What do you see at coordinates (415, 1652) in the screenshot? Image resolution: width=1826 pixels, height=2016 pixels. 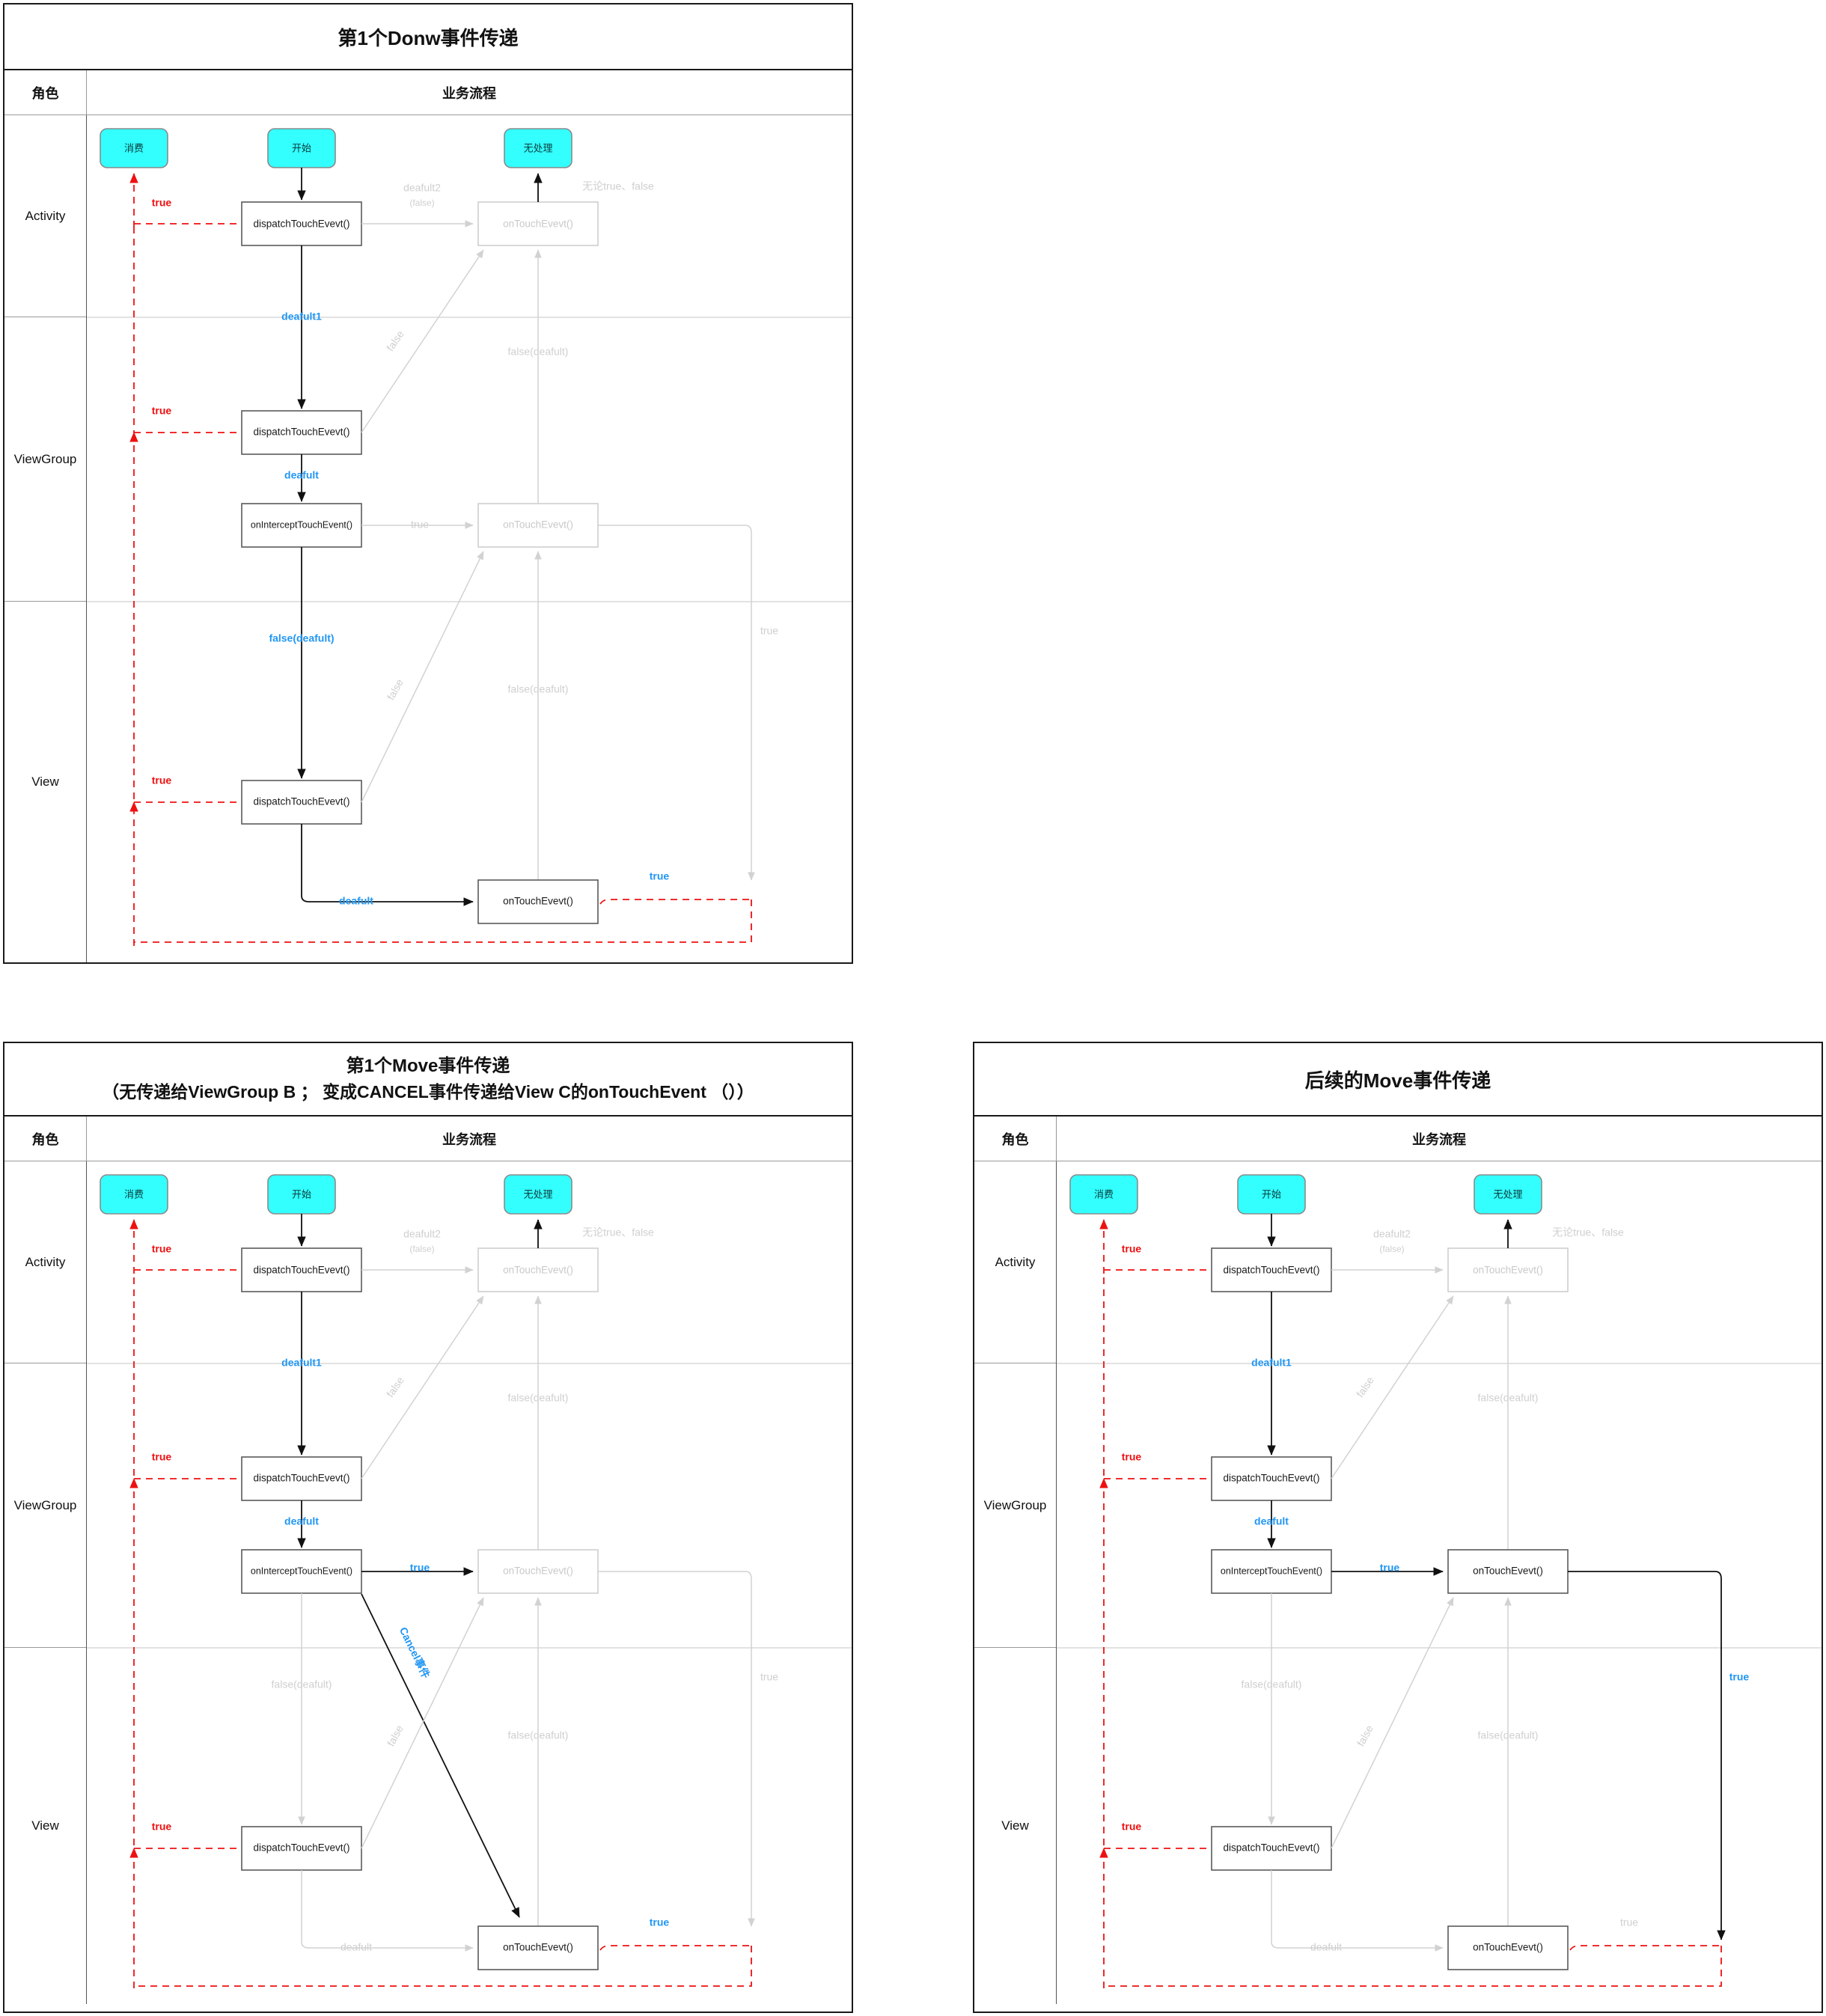 I see `label-cancel-event: Cancel事件` at bounding box center [415, 1652].